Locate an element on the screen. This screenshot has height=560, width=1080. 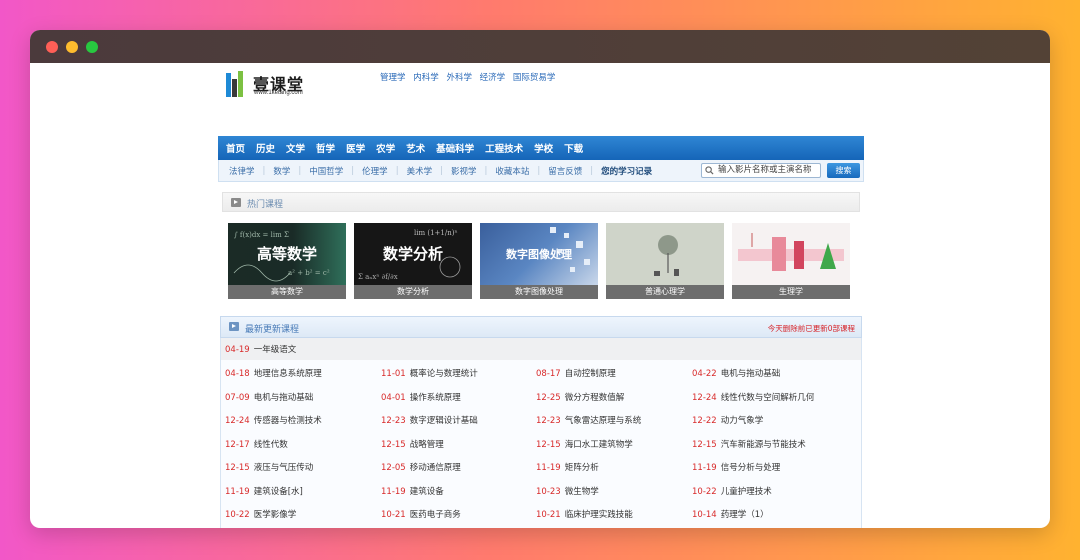
subnav-item: 数学 is located at coordinates (281, 171).